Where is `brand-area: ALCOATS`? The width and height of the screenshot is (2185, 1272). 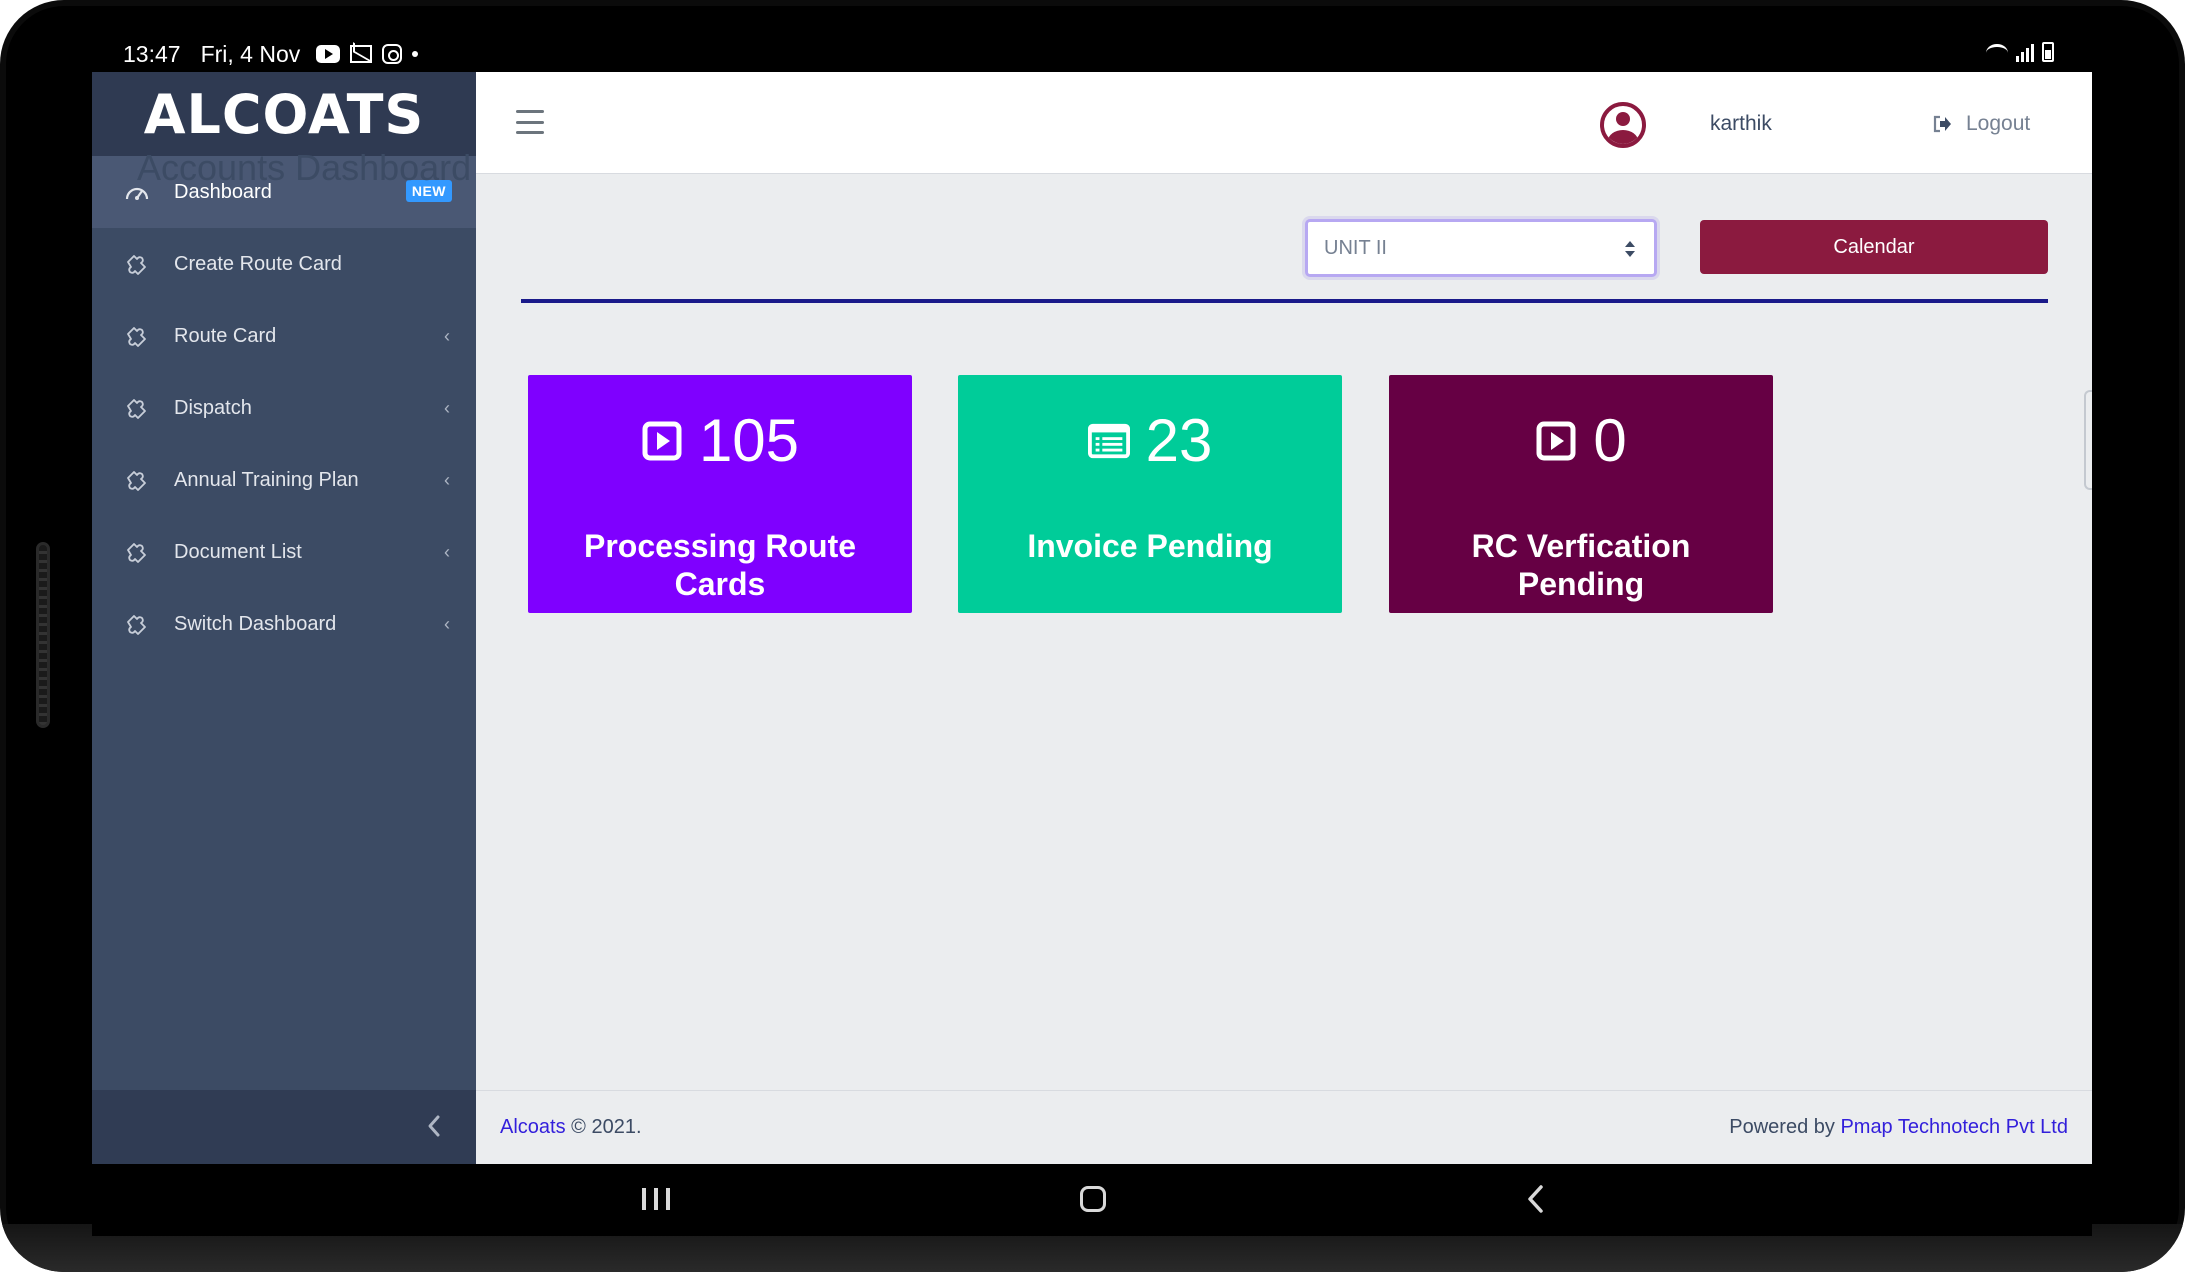
brand-area: ALCOATS is located at coordinates (284, 114).